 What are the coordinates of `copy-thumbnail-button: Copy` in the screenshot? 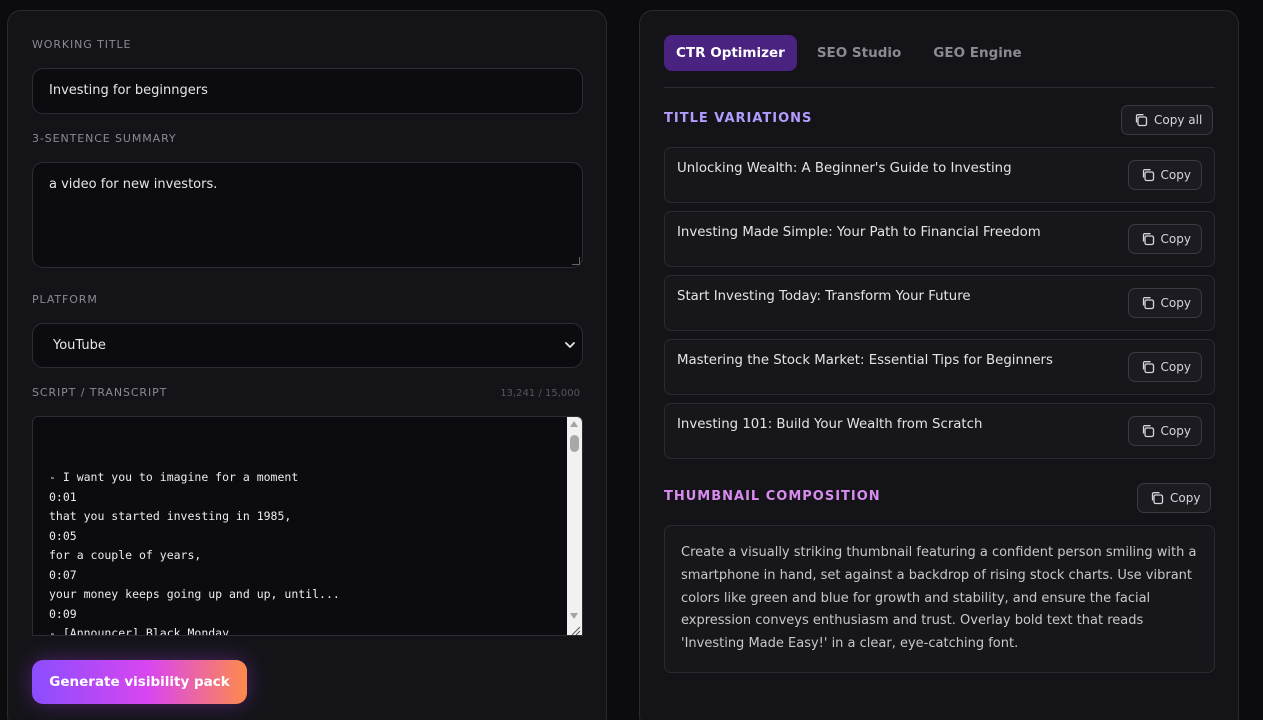 It's located at (1174, 498).